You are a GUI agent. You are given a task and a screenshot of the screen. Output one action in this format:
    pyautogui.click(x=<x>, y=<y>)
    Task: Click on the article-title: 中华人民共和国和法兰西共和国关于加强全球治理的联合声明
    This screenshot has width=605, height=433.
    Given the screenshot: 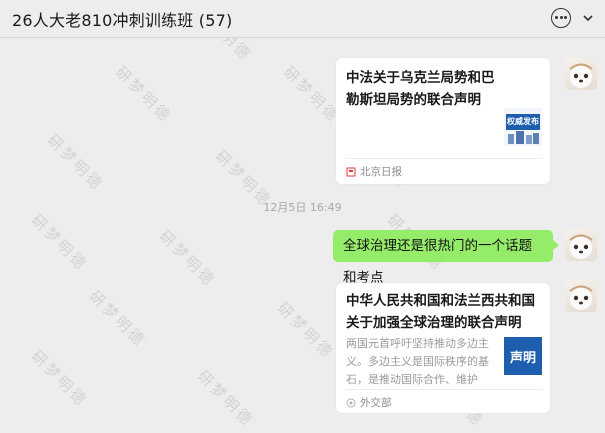 What is the action you would take?
    pyautogui.click(x=440, y=312)
    